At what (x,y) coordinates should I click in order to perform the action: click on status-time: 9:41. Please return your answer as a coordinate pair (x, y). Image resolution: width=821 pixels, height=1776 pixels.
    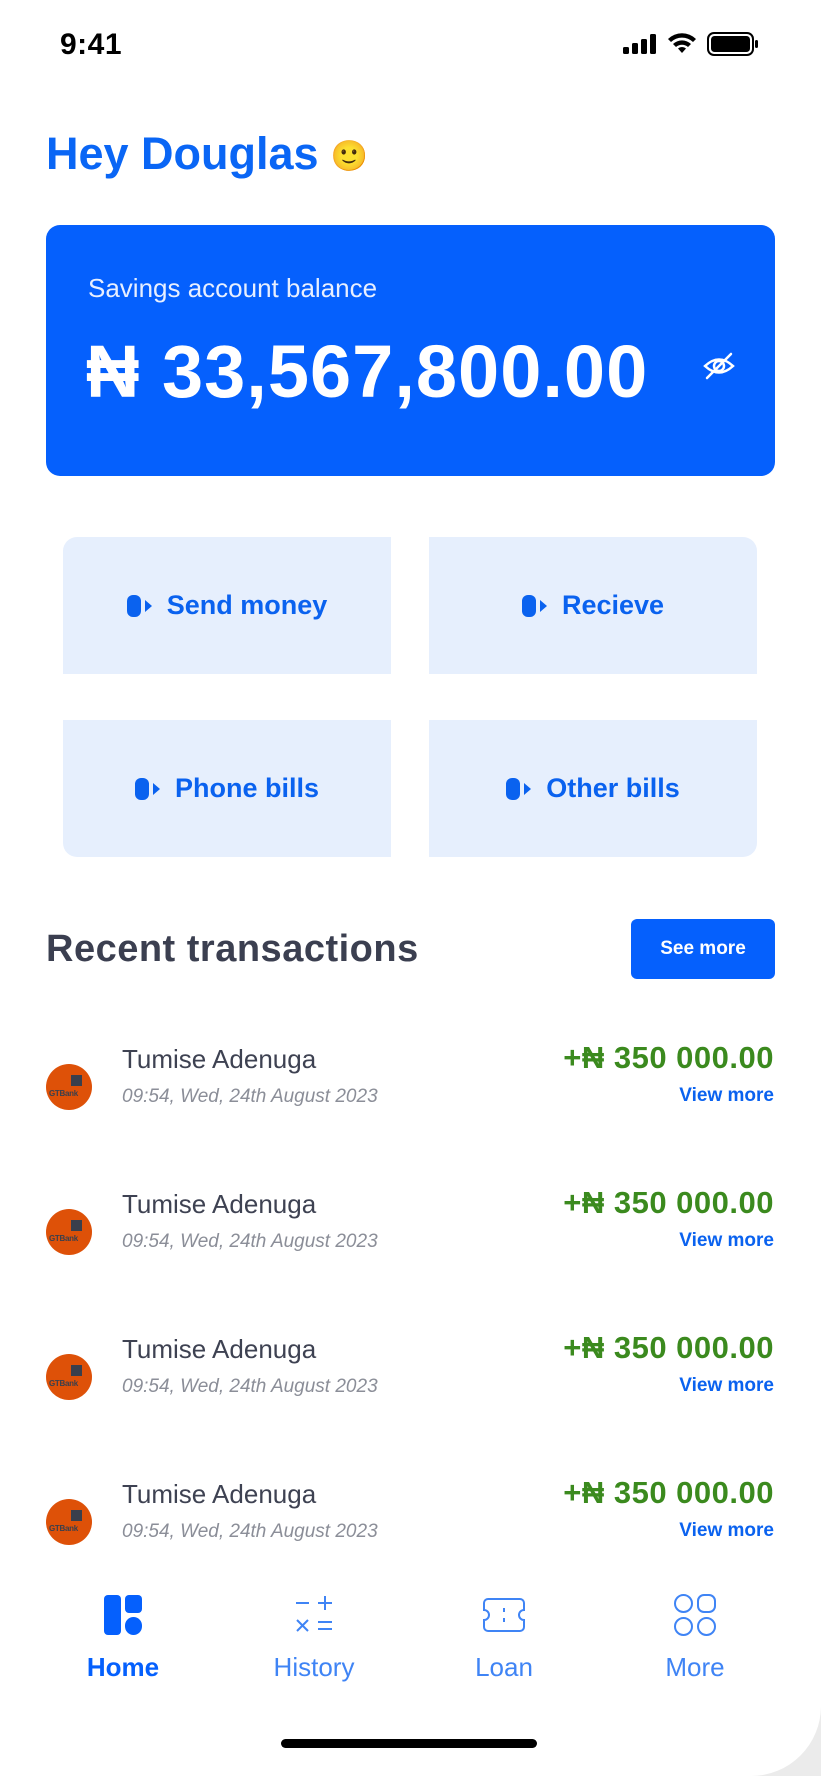
    Looking at the image, I should click on (91, 44).